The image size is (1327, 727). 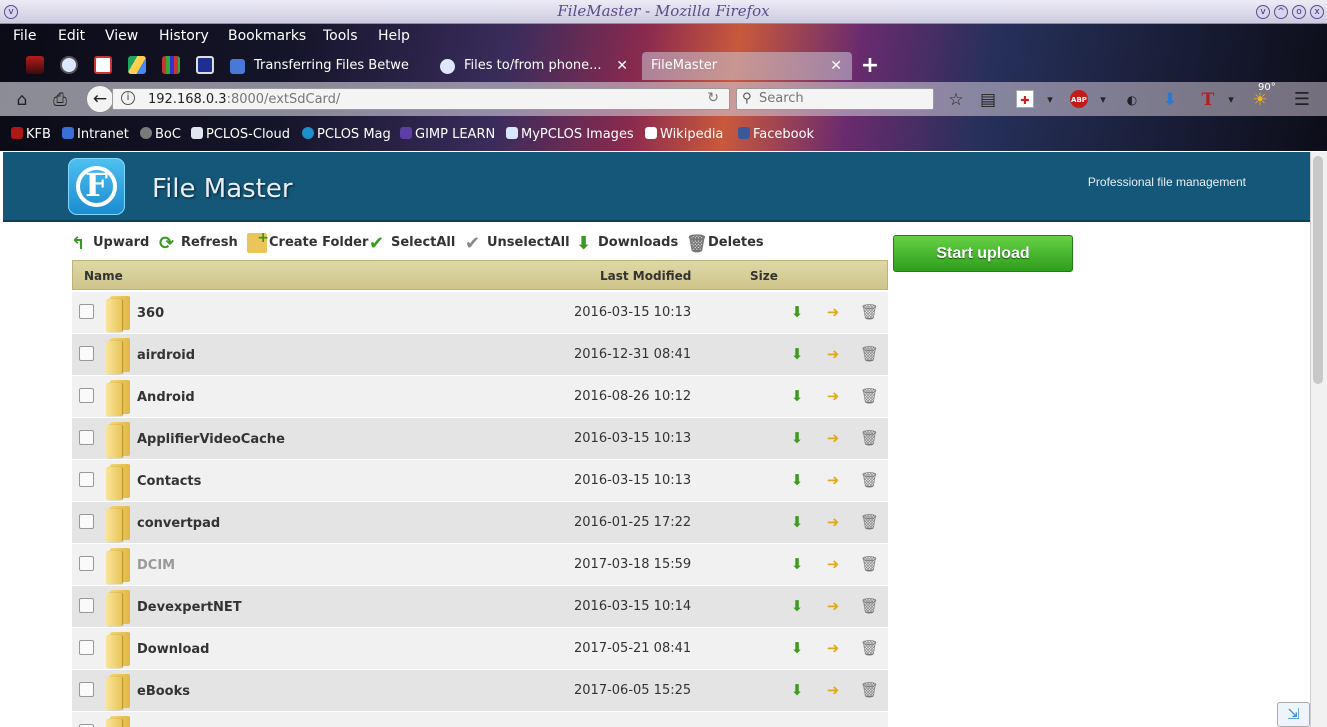 I want to click on menu-bookmarks: Bookmarks, so click(x=267, y=36).